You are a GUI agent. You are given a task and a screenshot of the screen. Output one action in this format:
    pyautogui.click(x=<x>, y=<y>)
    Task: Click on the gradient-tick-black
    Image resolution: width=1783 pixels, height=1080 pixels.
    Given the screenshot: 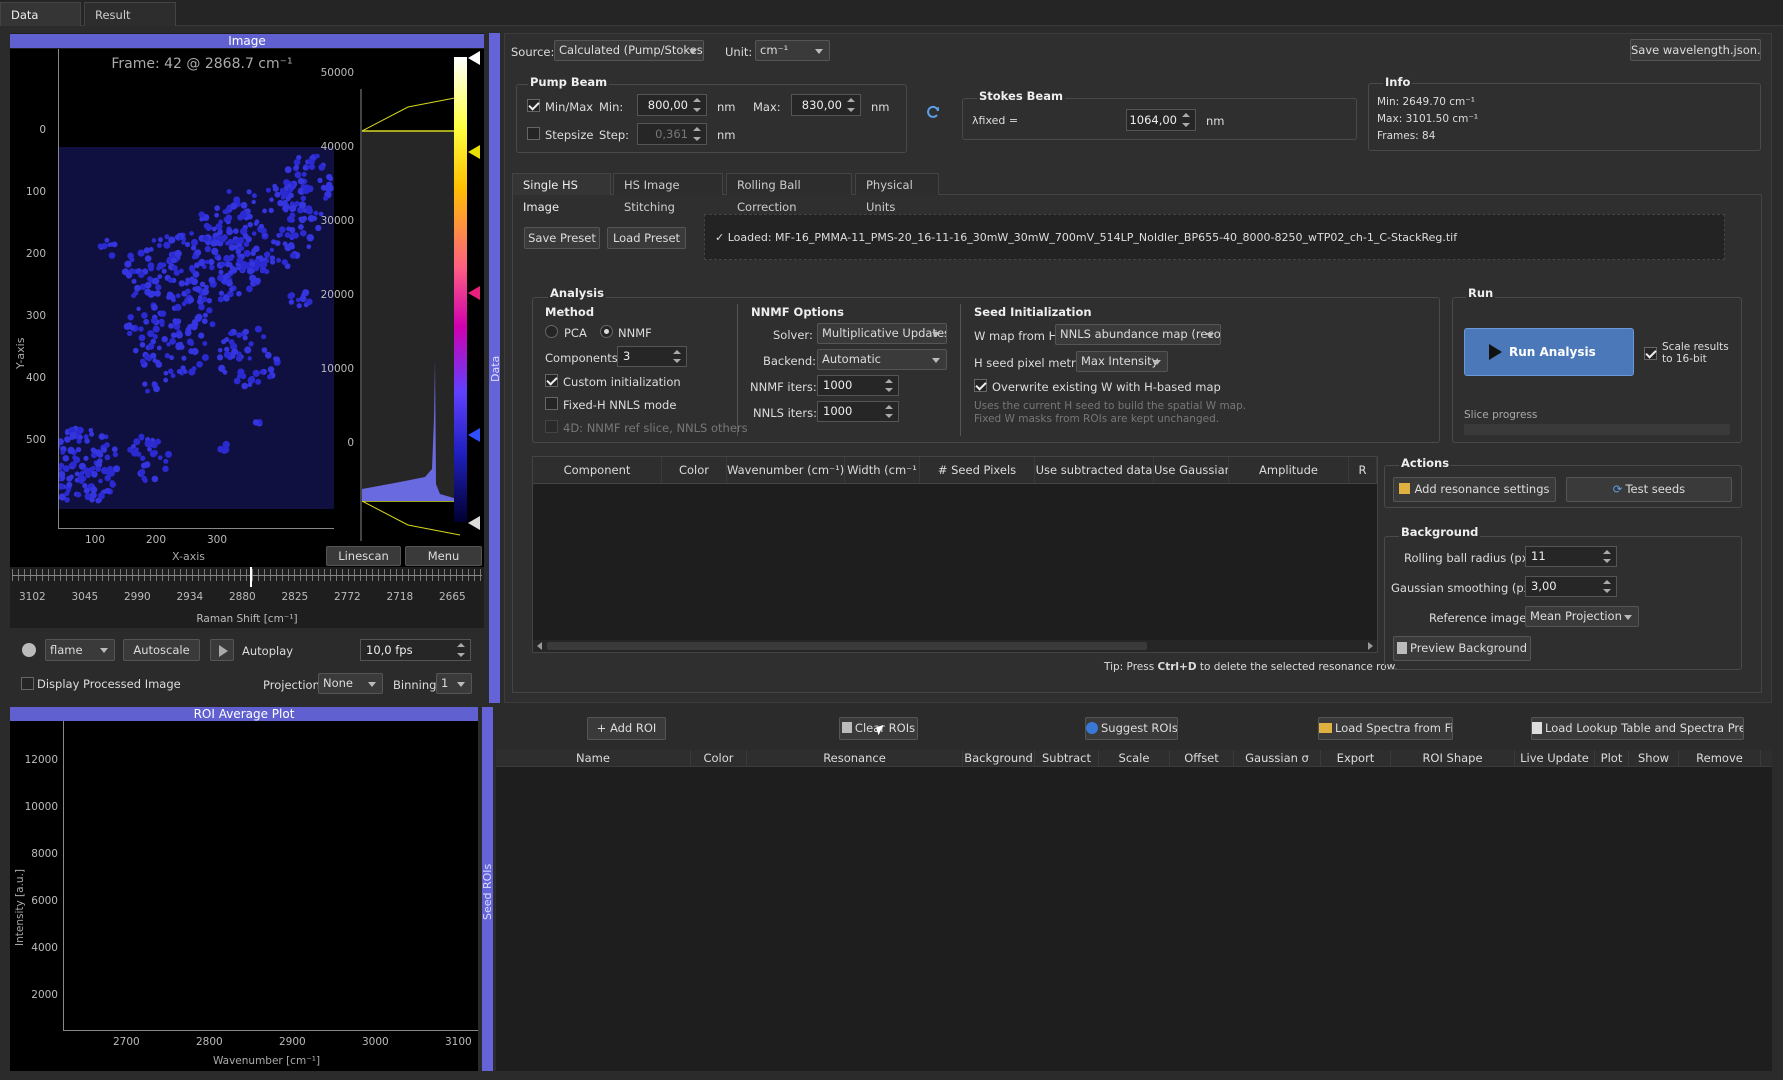 What is the action you would take?
    pyautogui.click(x=474, y=523)
    